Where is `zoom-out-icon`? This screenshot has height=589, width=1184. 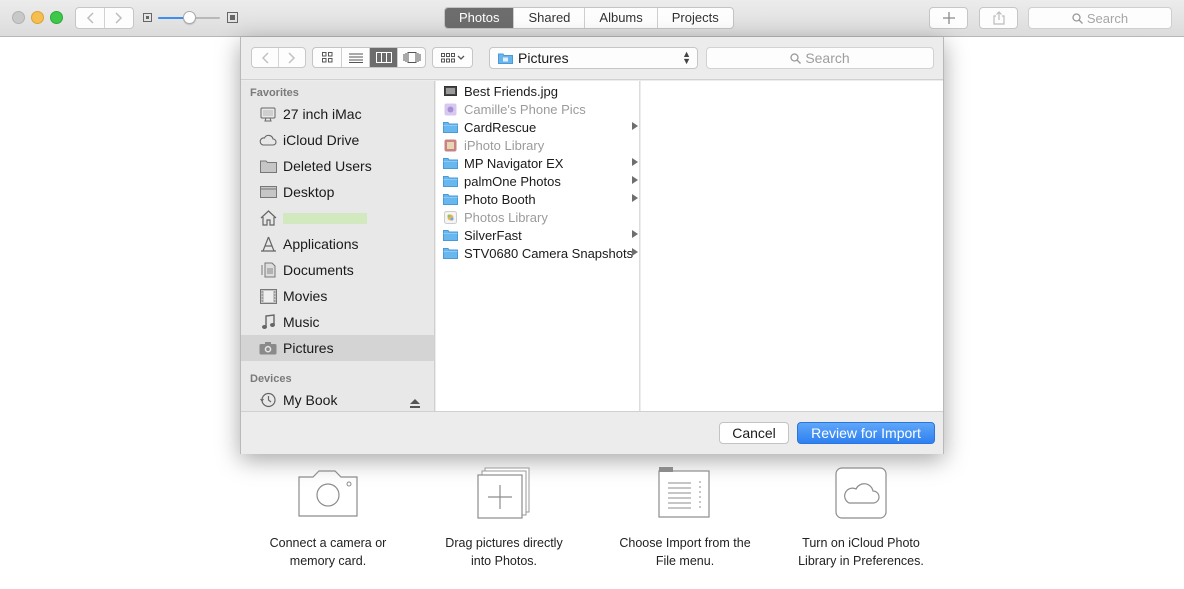 zoom-out-icon is located at coordinates (147, 17).